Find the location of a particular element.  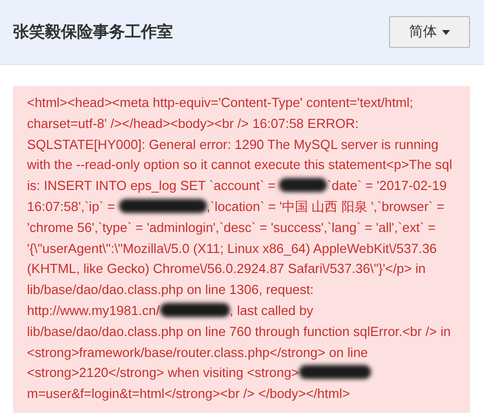

site-title: 张笑毅保险事务工作室 is located at coordinates (93, 32).